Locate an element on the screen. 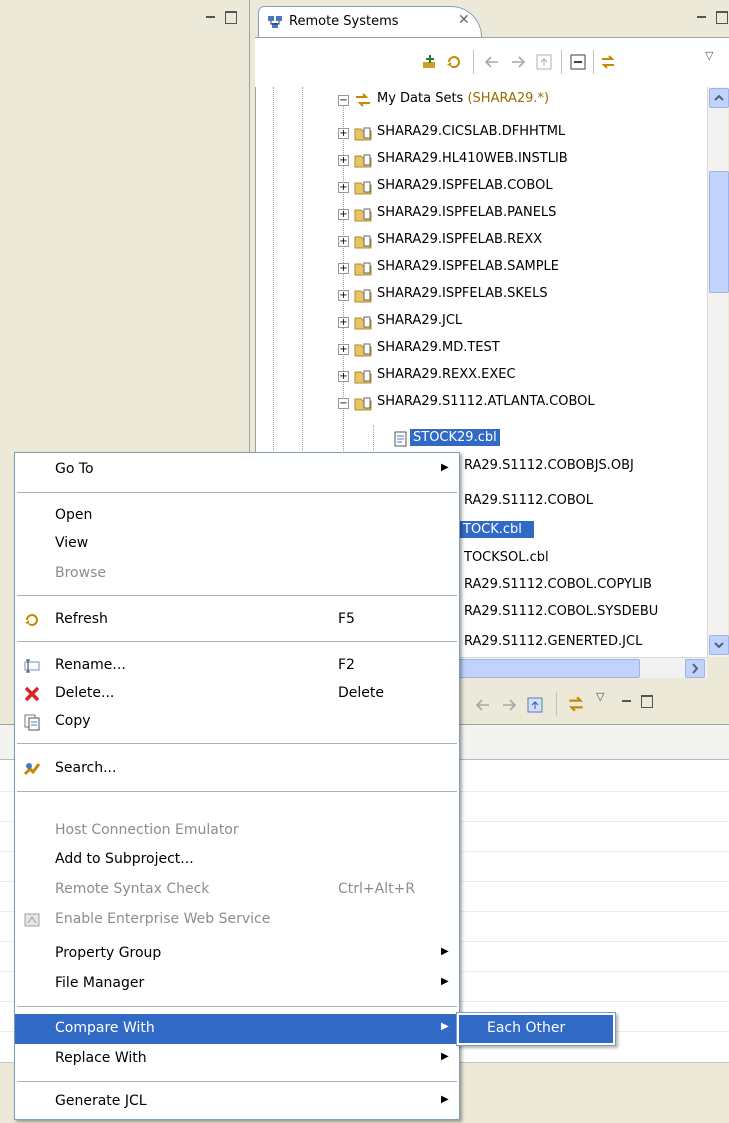 The height and width of the screenshot is (1123, 729). menu-item-label: Property Group is located at coordinates (108, 953).